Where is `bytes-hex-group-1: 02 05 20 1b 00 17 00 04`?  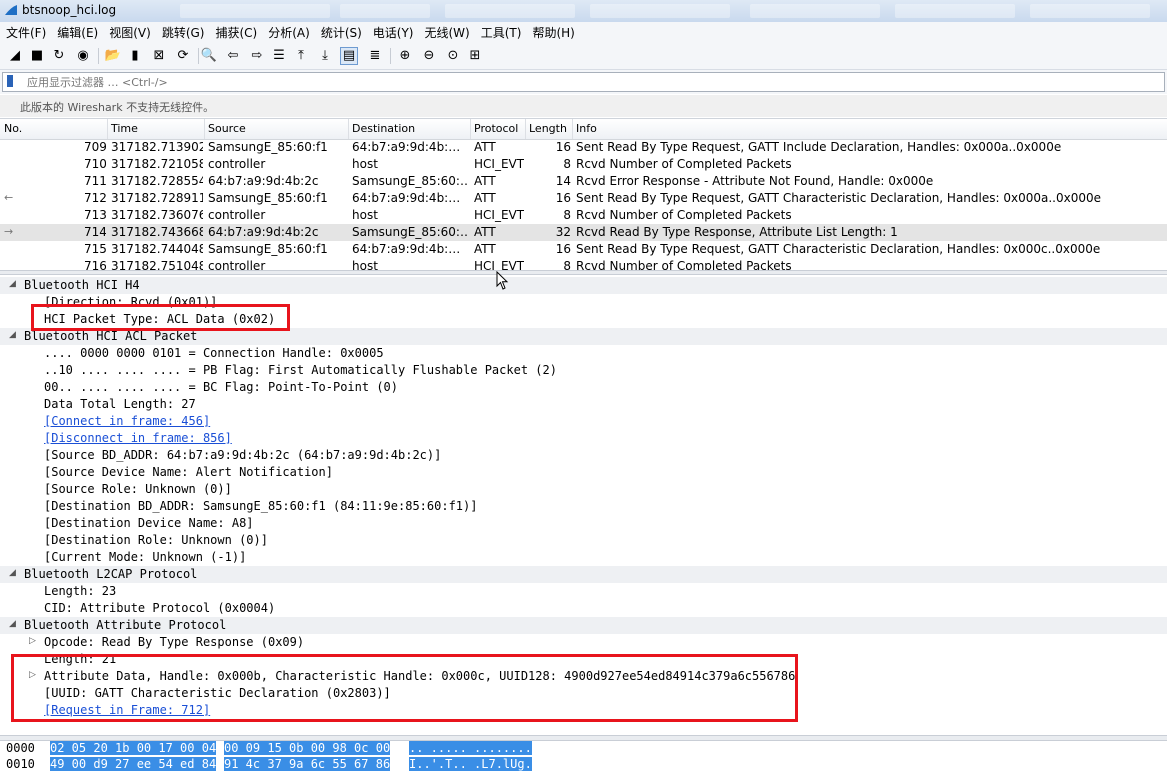 bytes-hex-group-1: 02 05 20 1b 00 17 00 04 is located at coordinates (133, 748).